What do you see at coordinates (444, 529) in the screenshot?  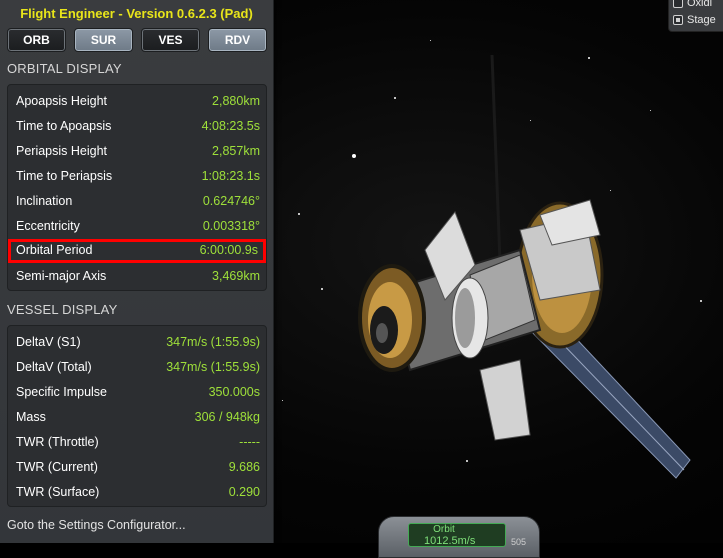 I see `speed-mode-label: Orbit` at bounding box center [444, 529].